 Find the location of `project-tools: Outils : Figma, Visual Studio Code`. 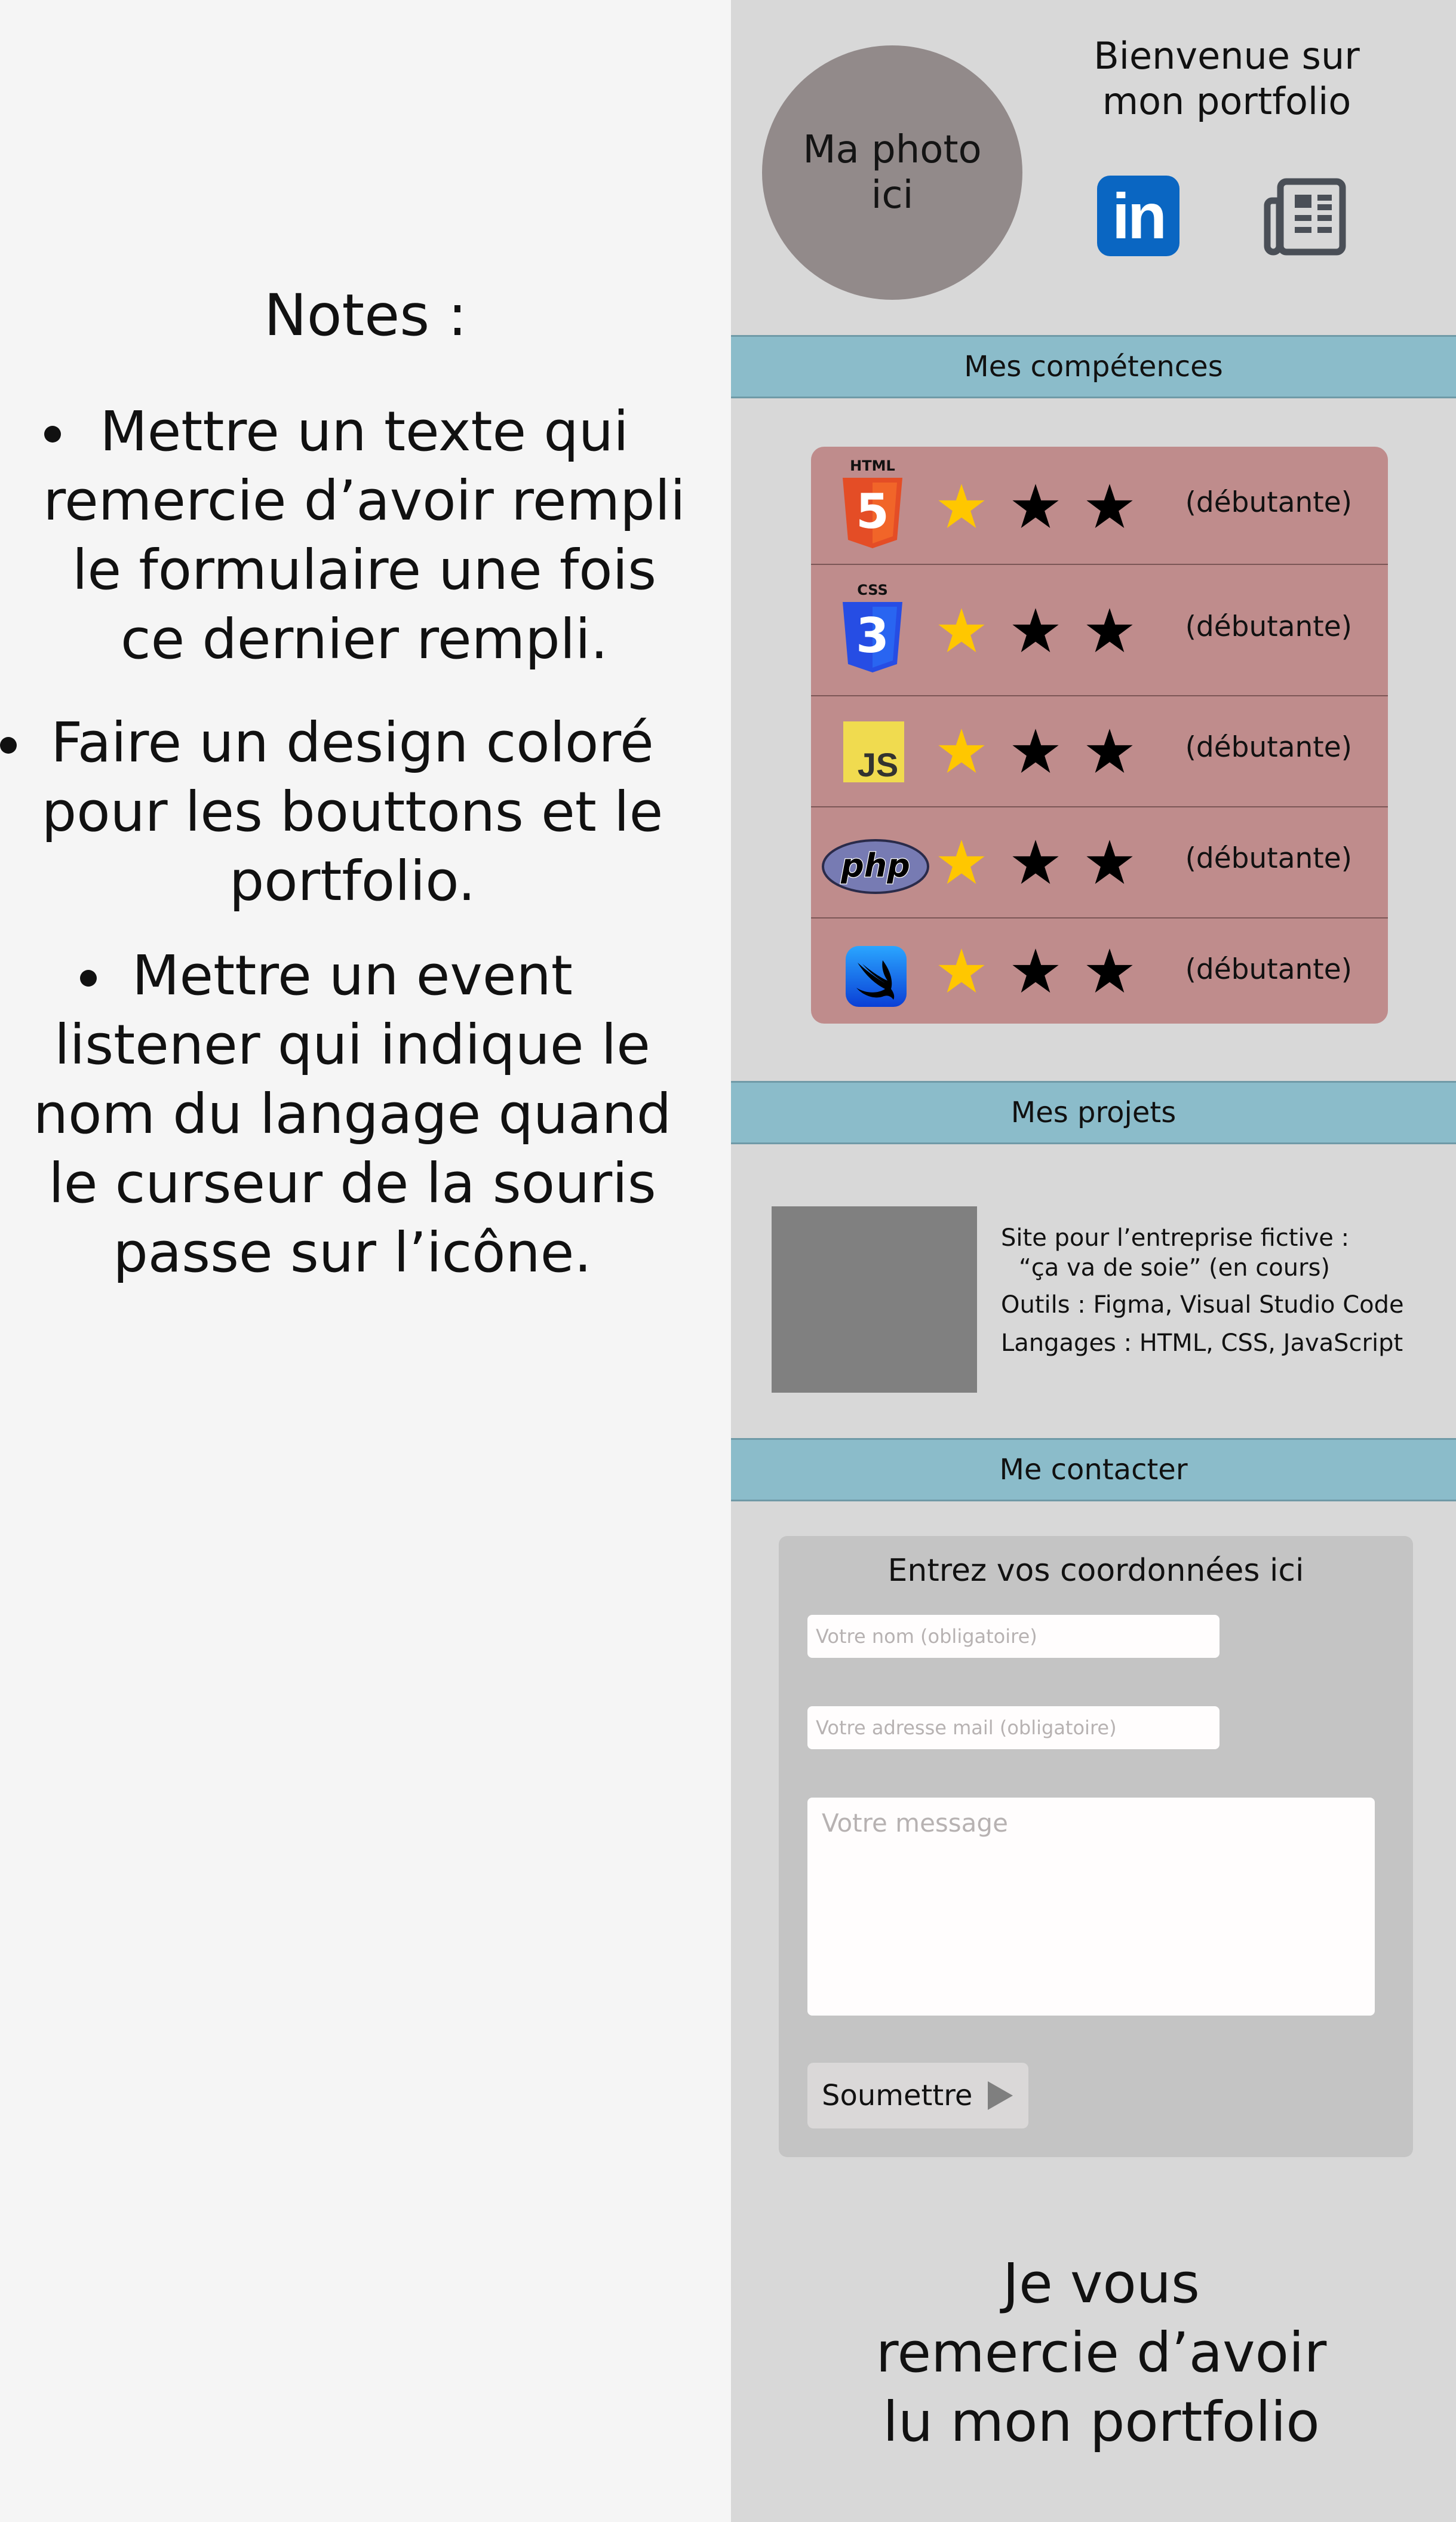

project-tools: Outils : Figma, Visual Studio Code is located at coordinates (1202, 1305).